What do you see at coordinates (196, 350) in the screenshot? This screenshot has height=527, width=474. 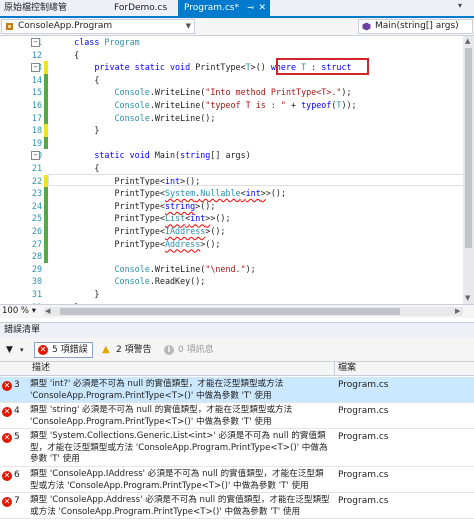 I see `messages-count-label: 0 項訊息` at bounding box center [196, 350].